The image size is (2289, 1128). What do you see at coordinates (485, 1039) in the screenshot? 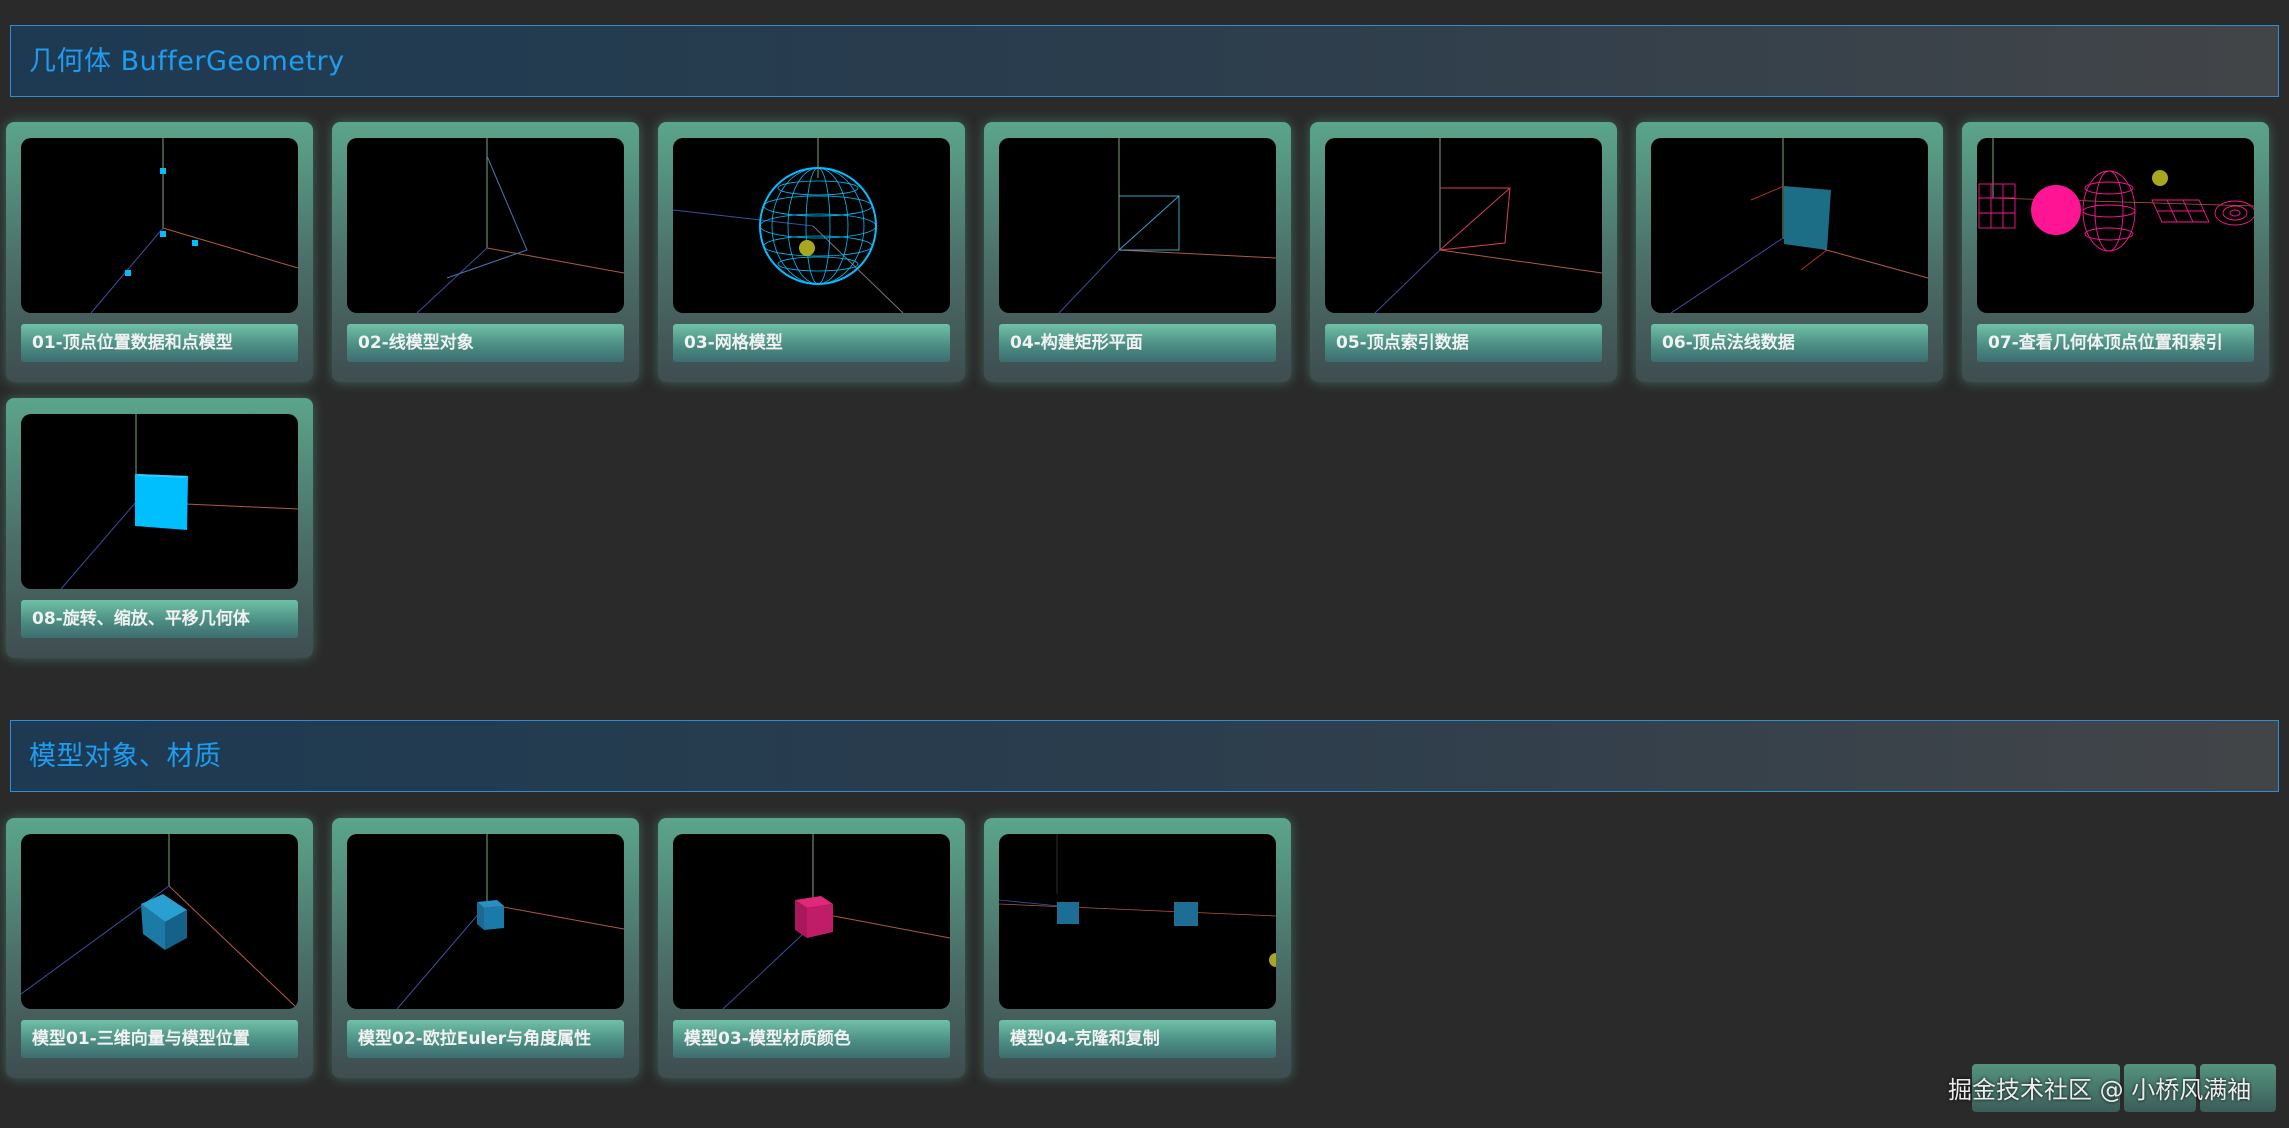
I see `card-title: 模型02-欧拉Euler与角度属性` at bounding box center [485, 1039].